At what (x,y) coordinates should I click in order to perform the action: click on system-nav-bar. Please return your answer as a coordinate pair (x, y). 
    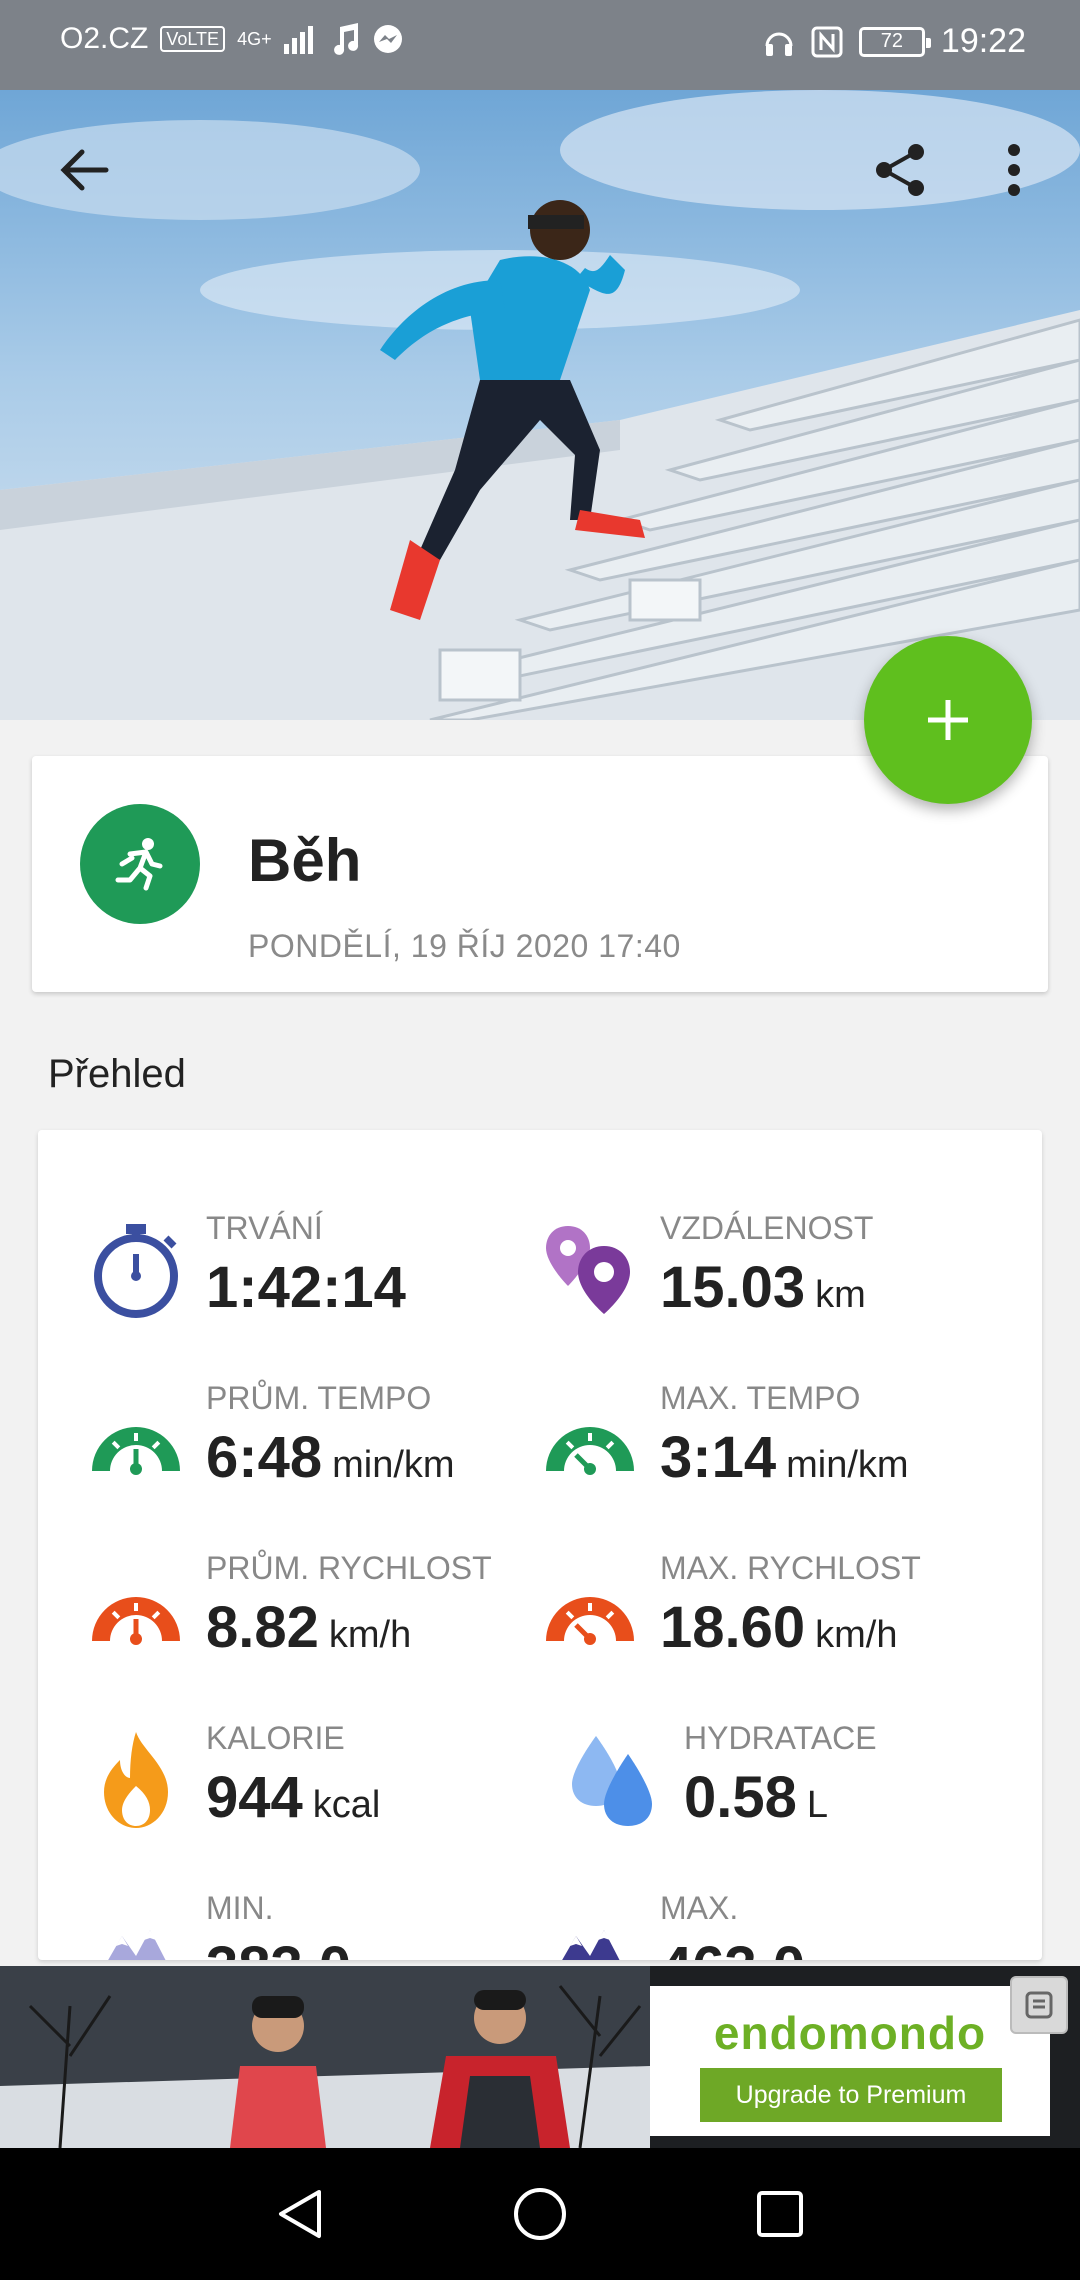
    Looking at the image, I should click on (540, 2214).